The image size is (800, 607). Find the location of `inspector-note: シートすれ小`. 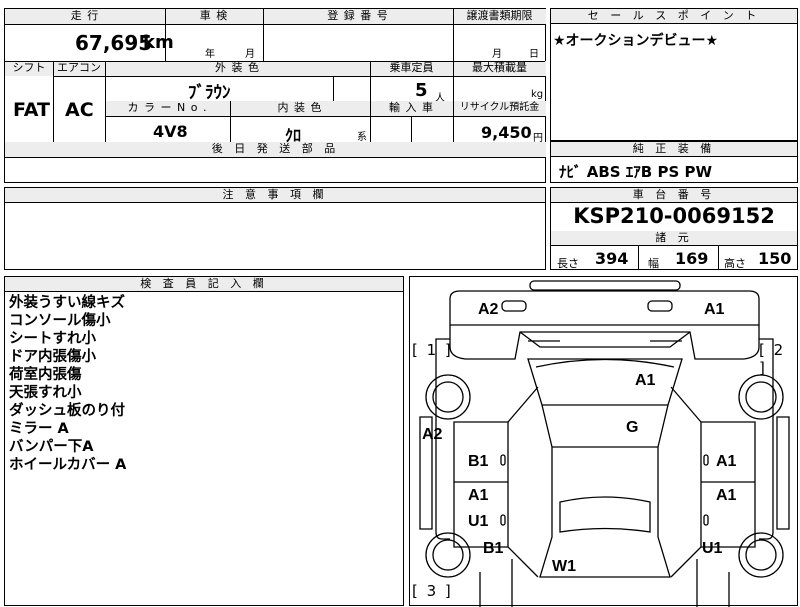

inspector-note: シートすれ小 is located at coordinates (52, 339).